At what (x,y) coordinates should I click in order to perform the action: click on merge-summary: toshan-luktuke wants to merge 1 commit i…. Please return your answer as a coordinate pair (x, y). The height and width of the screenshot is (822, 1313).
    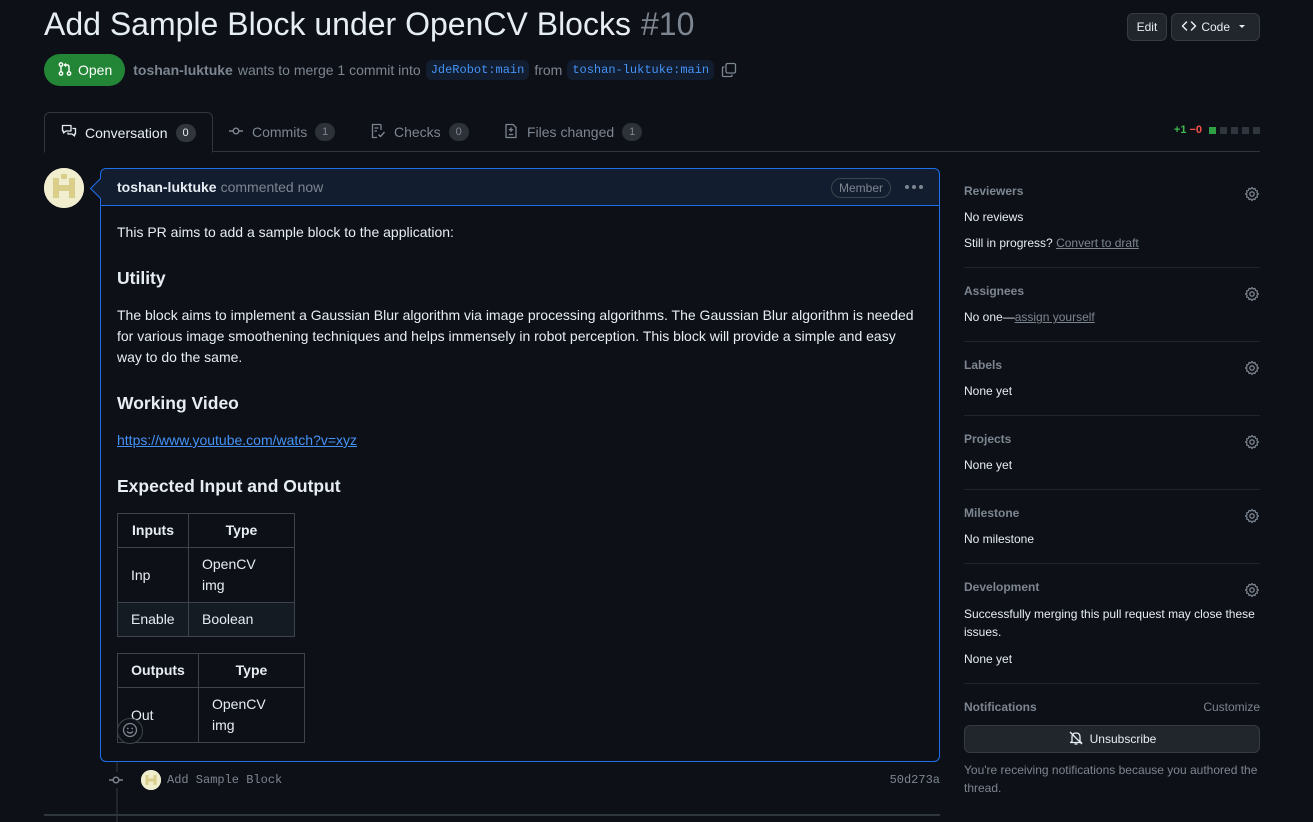
    Looking at the image, I should click on (435, 70).